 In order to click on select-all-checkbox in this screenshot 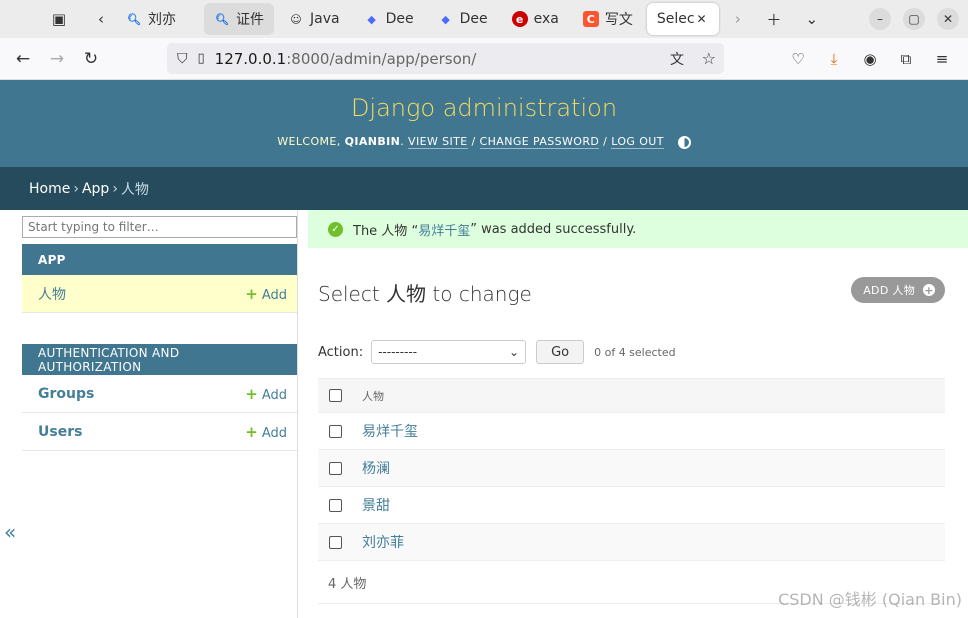, I will do `click(335, 395)`.